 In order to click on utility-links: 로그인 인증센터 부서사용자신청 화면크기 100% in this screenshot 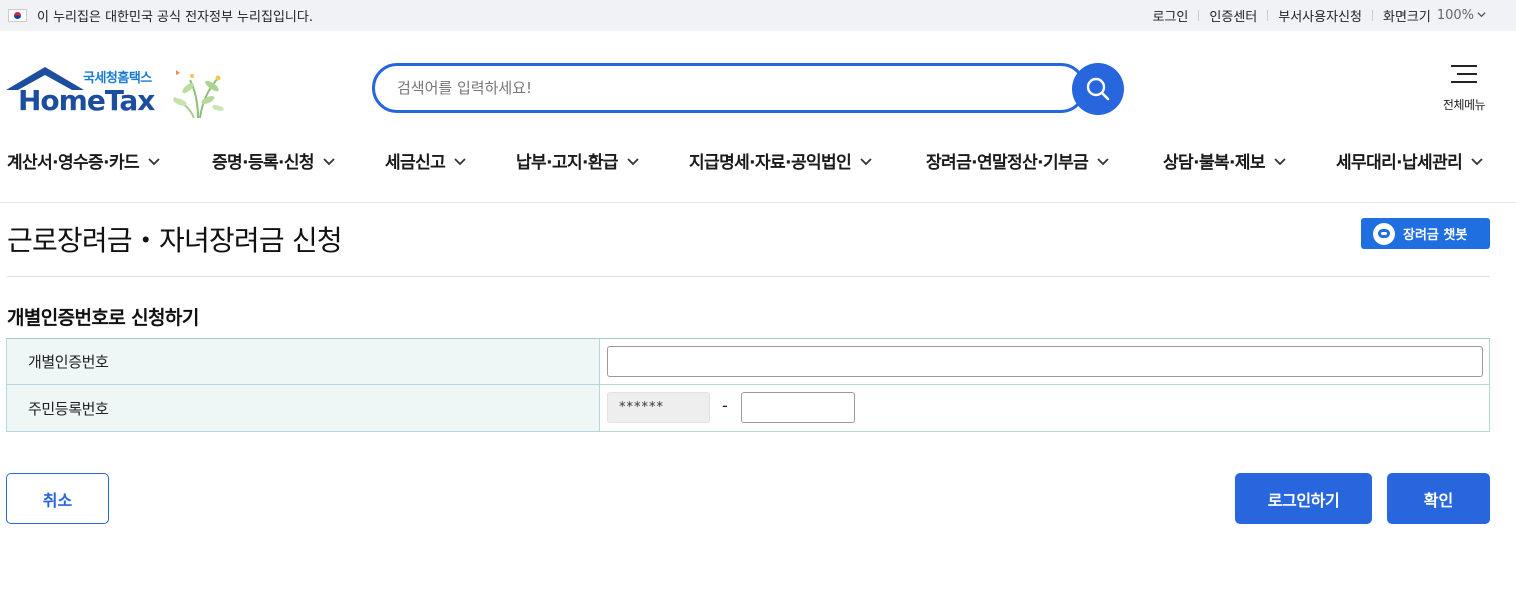, I will do `click(1319, 15)`.